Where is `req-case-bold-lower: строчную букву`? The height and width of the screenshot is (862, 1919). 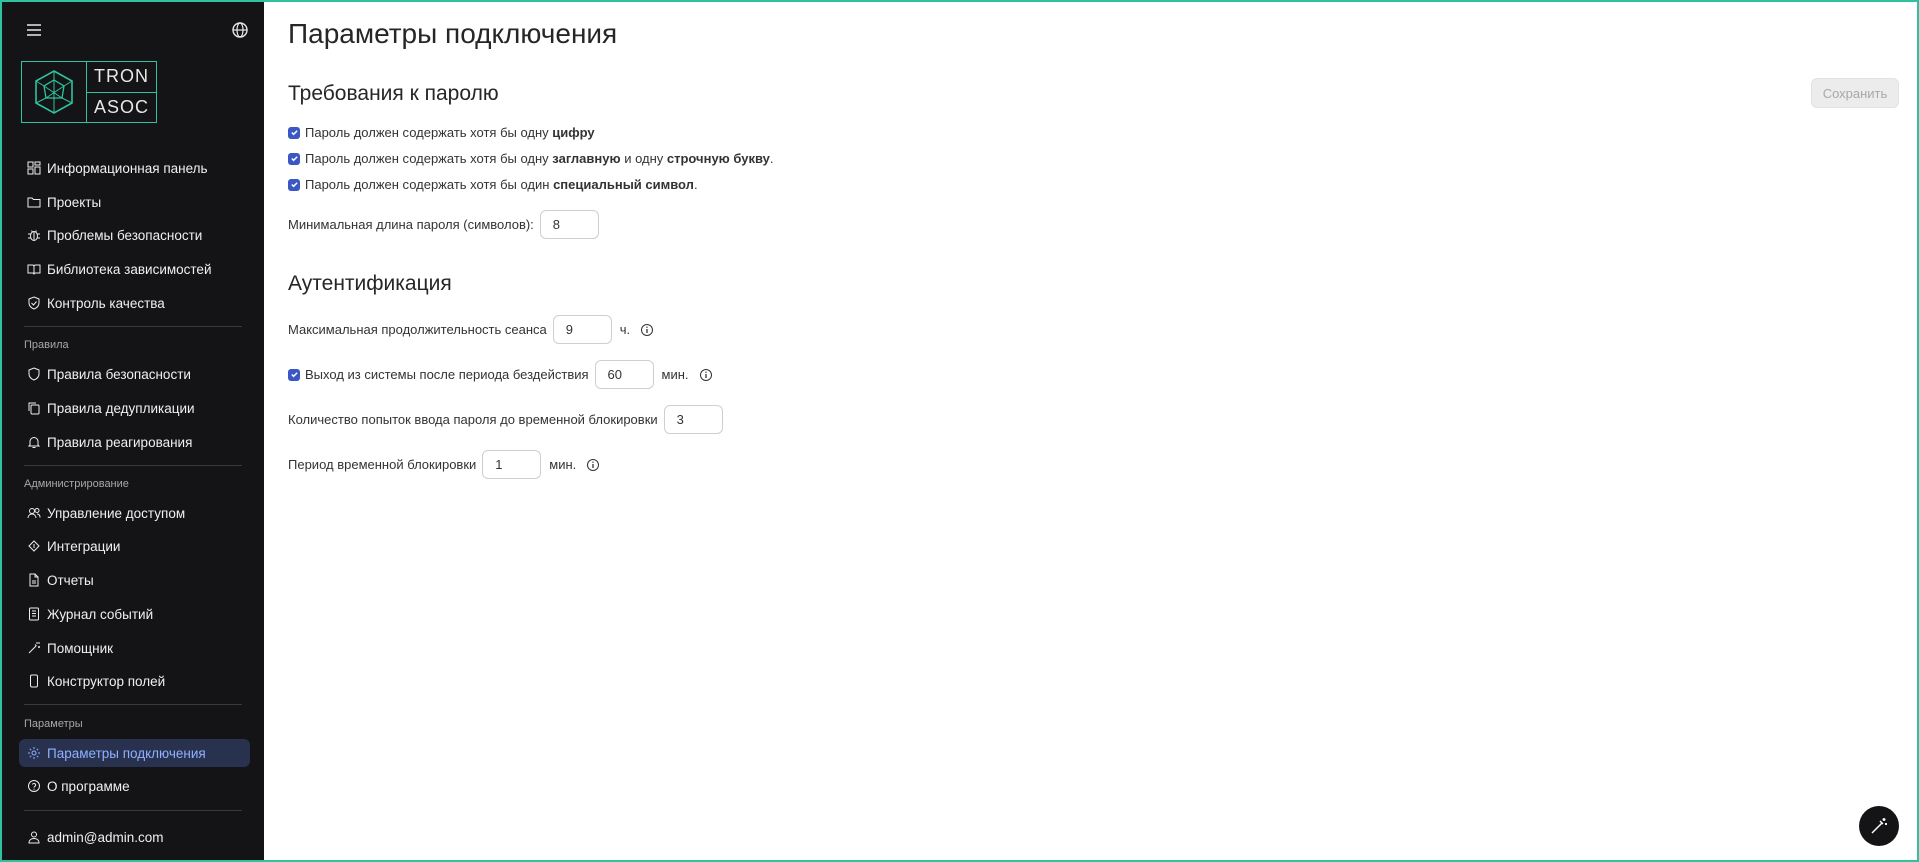
req-case-bold-lower: строчную букву is located at coordinates (718, 158).